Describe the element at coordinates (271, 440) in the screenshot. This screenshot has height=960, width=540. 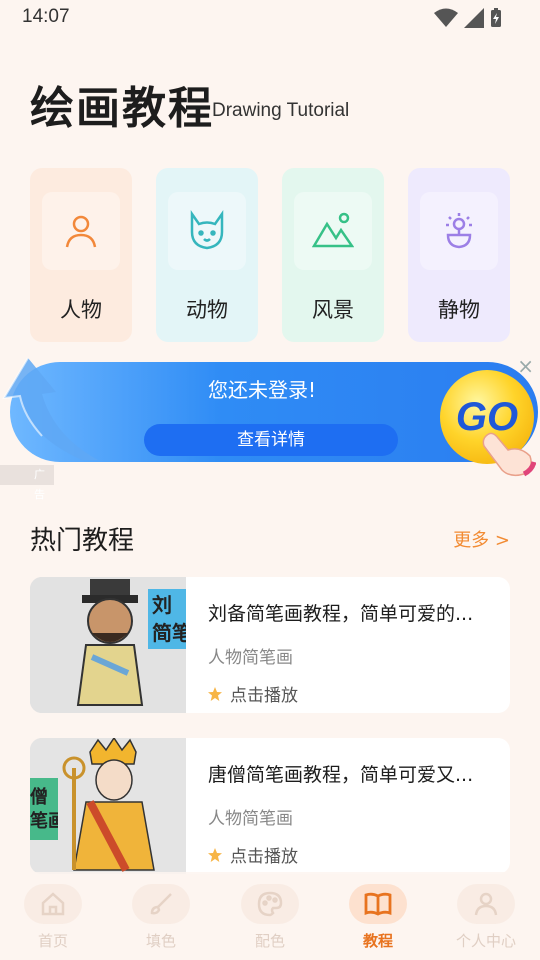
I see `ad-details-button: 查看详情` at that location.